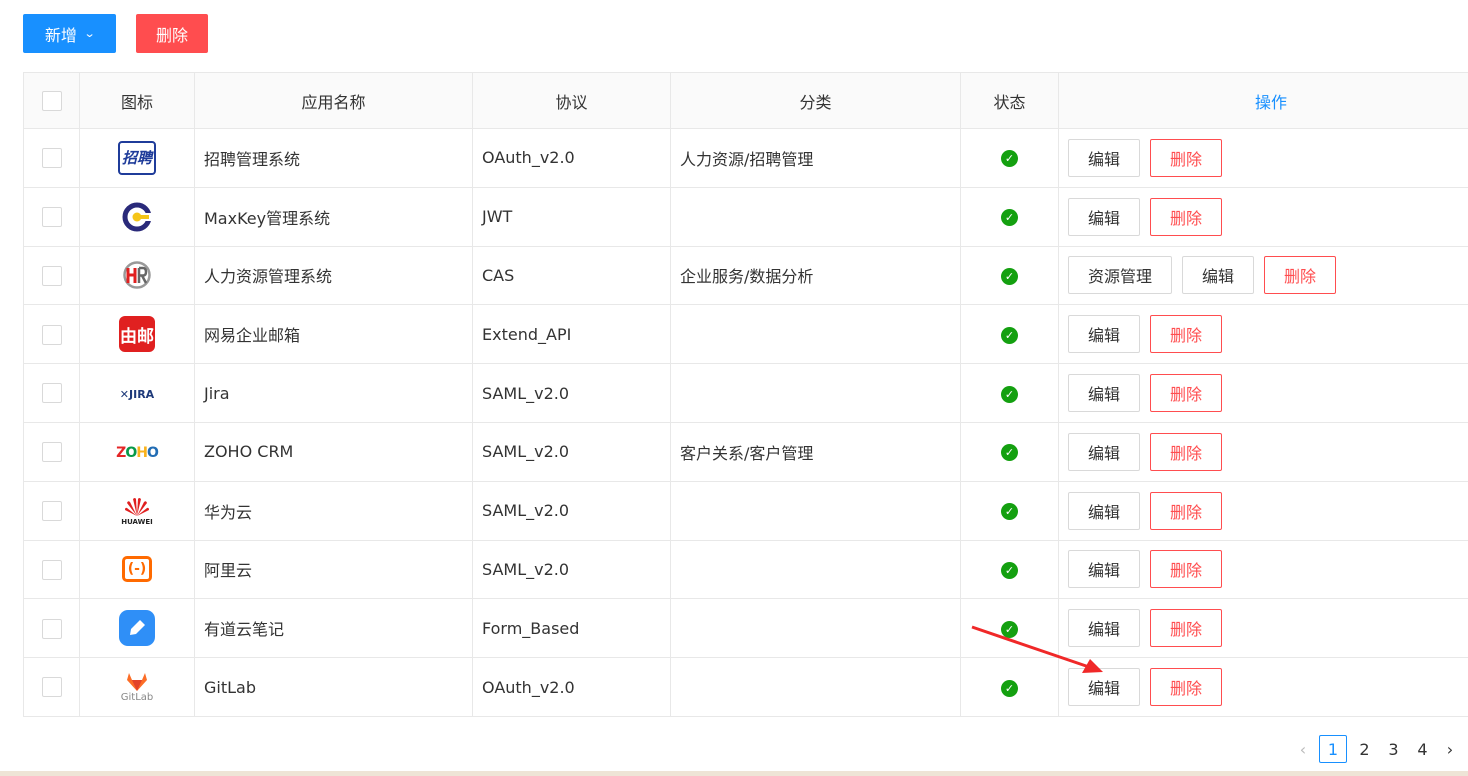 The width and height of the screenshot is (1468, 776). Describe the element at coordinates (1393, 749) in the screenshot. I see `page-3: 3` at that location.